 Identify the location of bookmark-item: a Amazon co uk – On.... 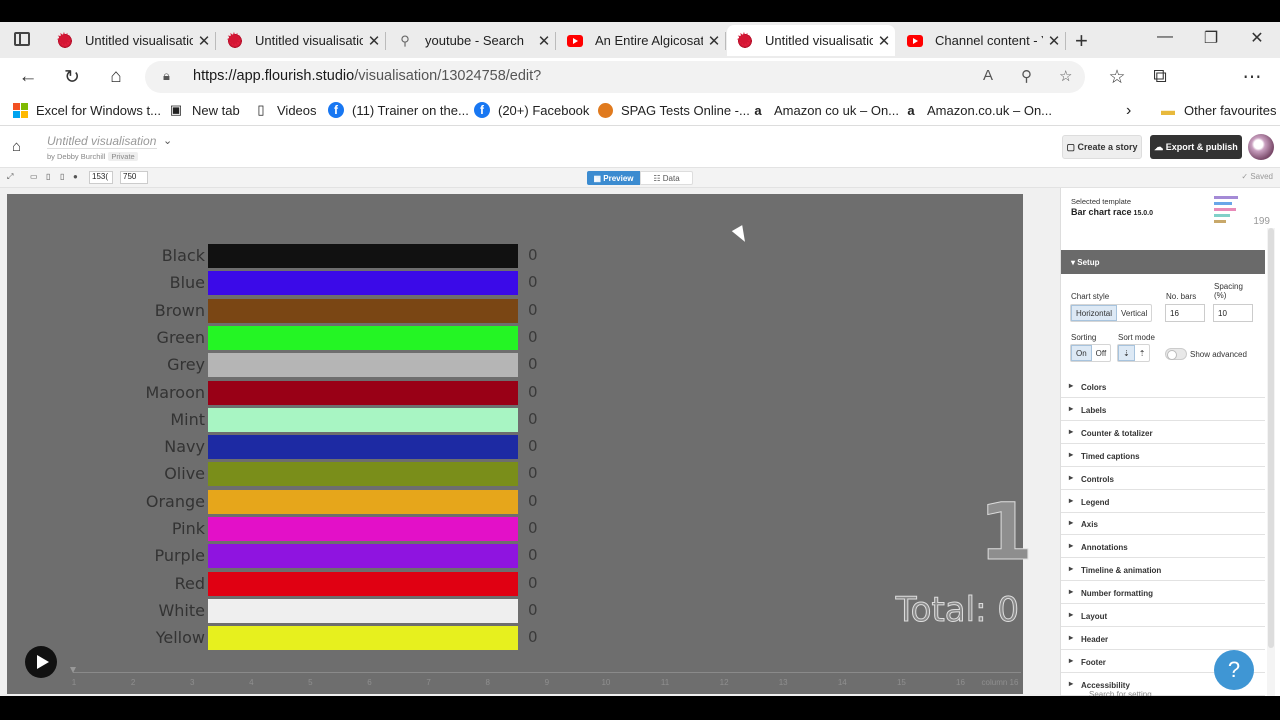
(824, 110).